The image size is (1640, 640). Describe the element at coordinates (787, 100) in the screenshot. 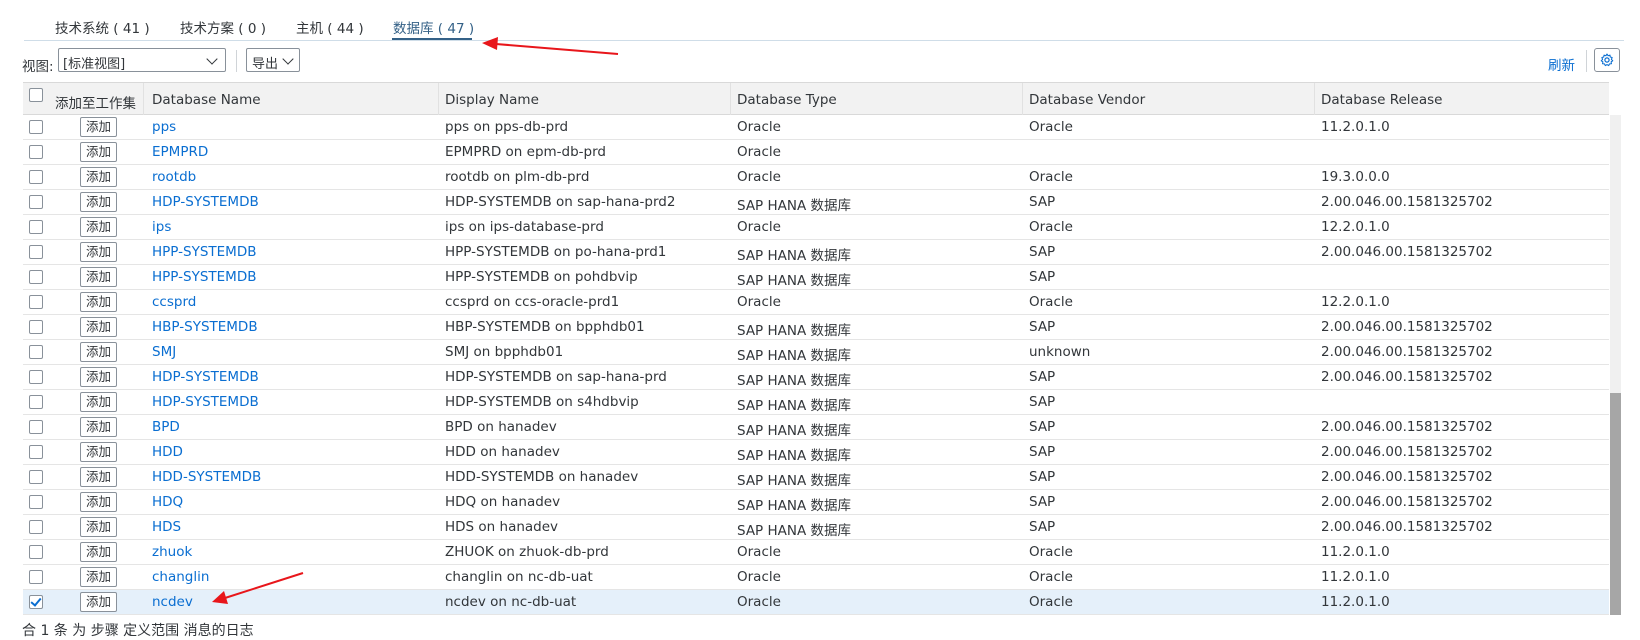

I see `column-header-database-type: Database Type` at that location.